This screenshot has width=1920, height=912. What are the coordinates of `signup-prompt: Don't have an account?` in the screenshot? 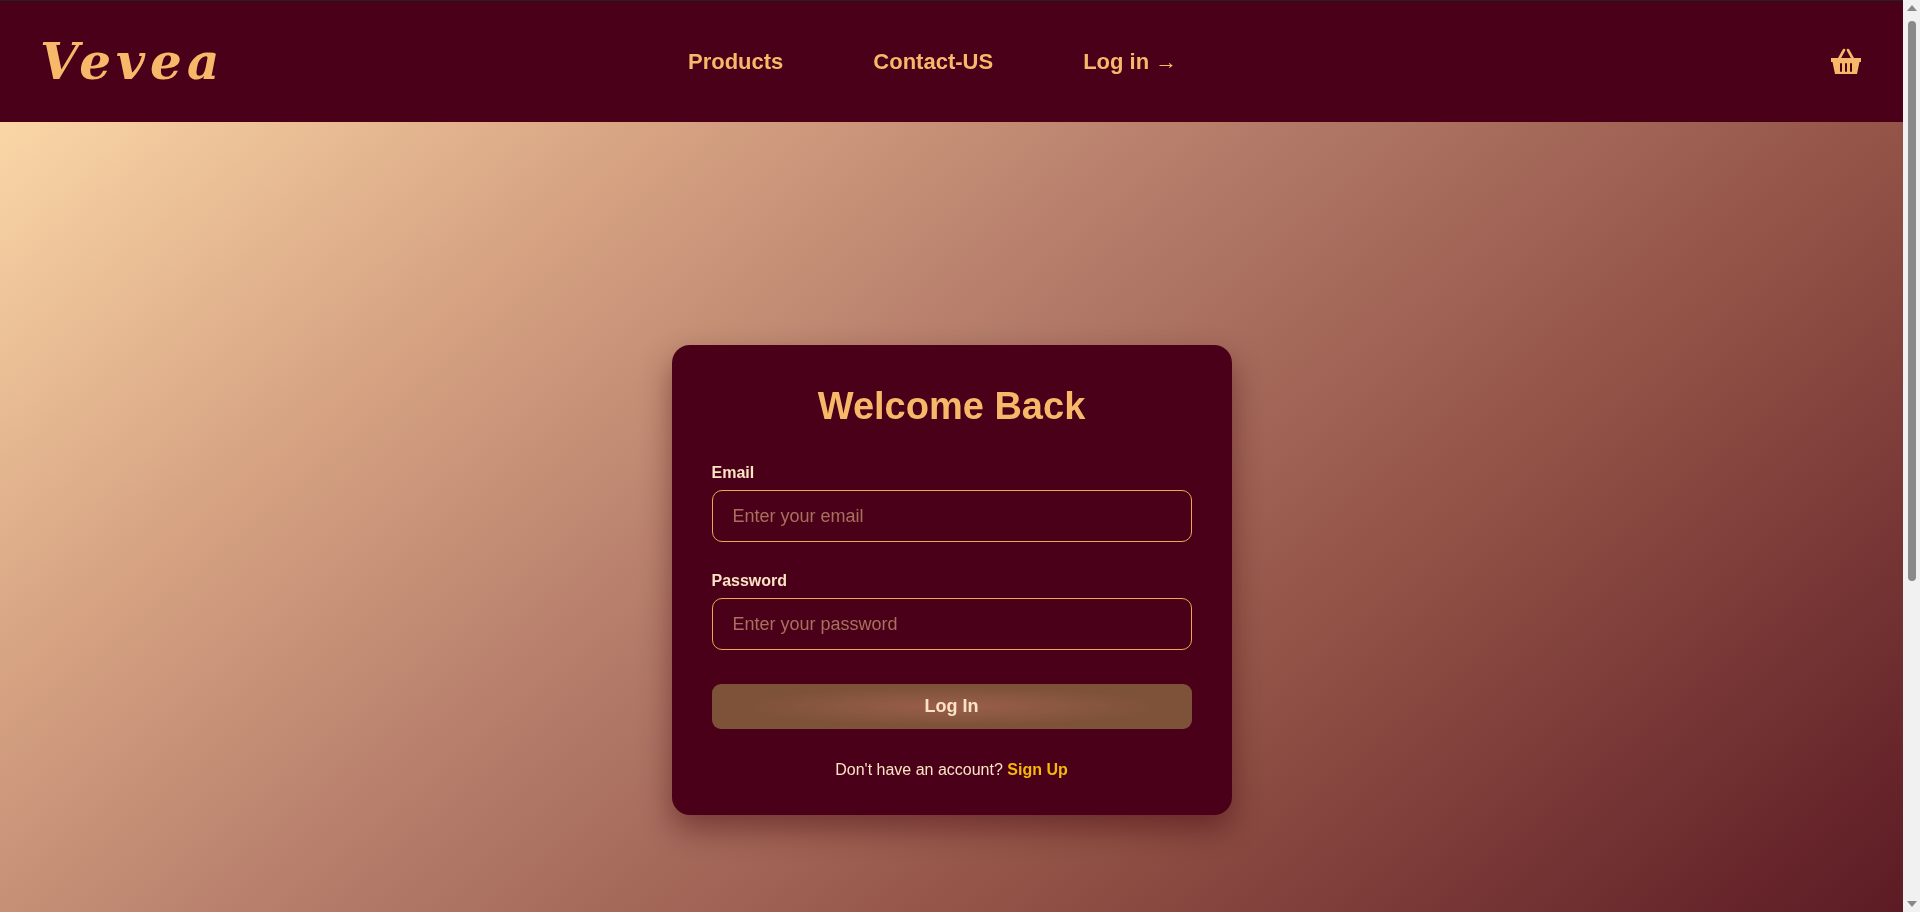 It's located at (919, 769).